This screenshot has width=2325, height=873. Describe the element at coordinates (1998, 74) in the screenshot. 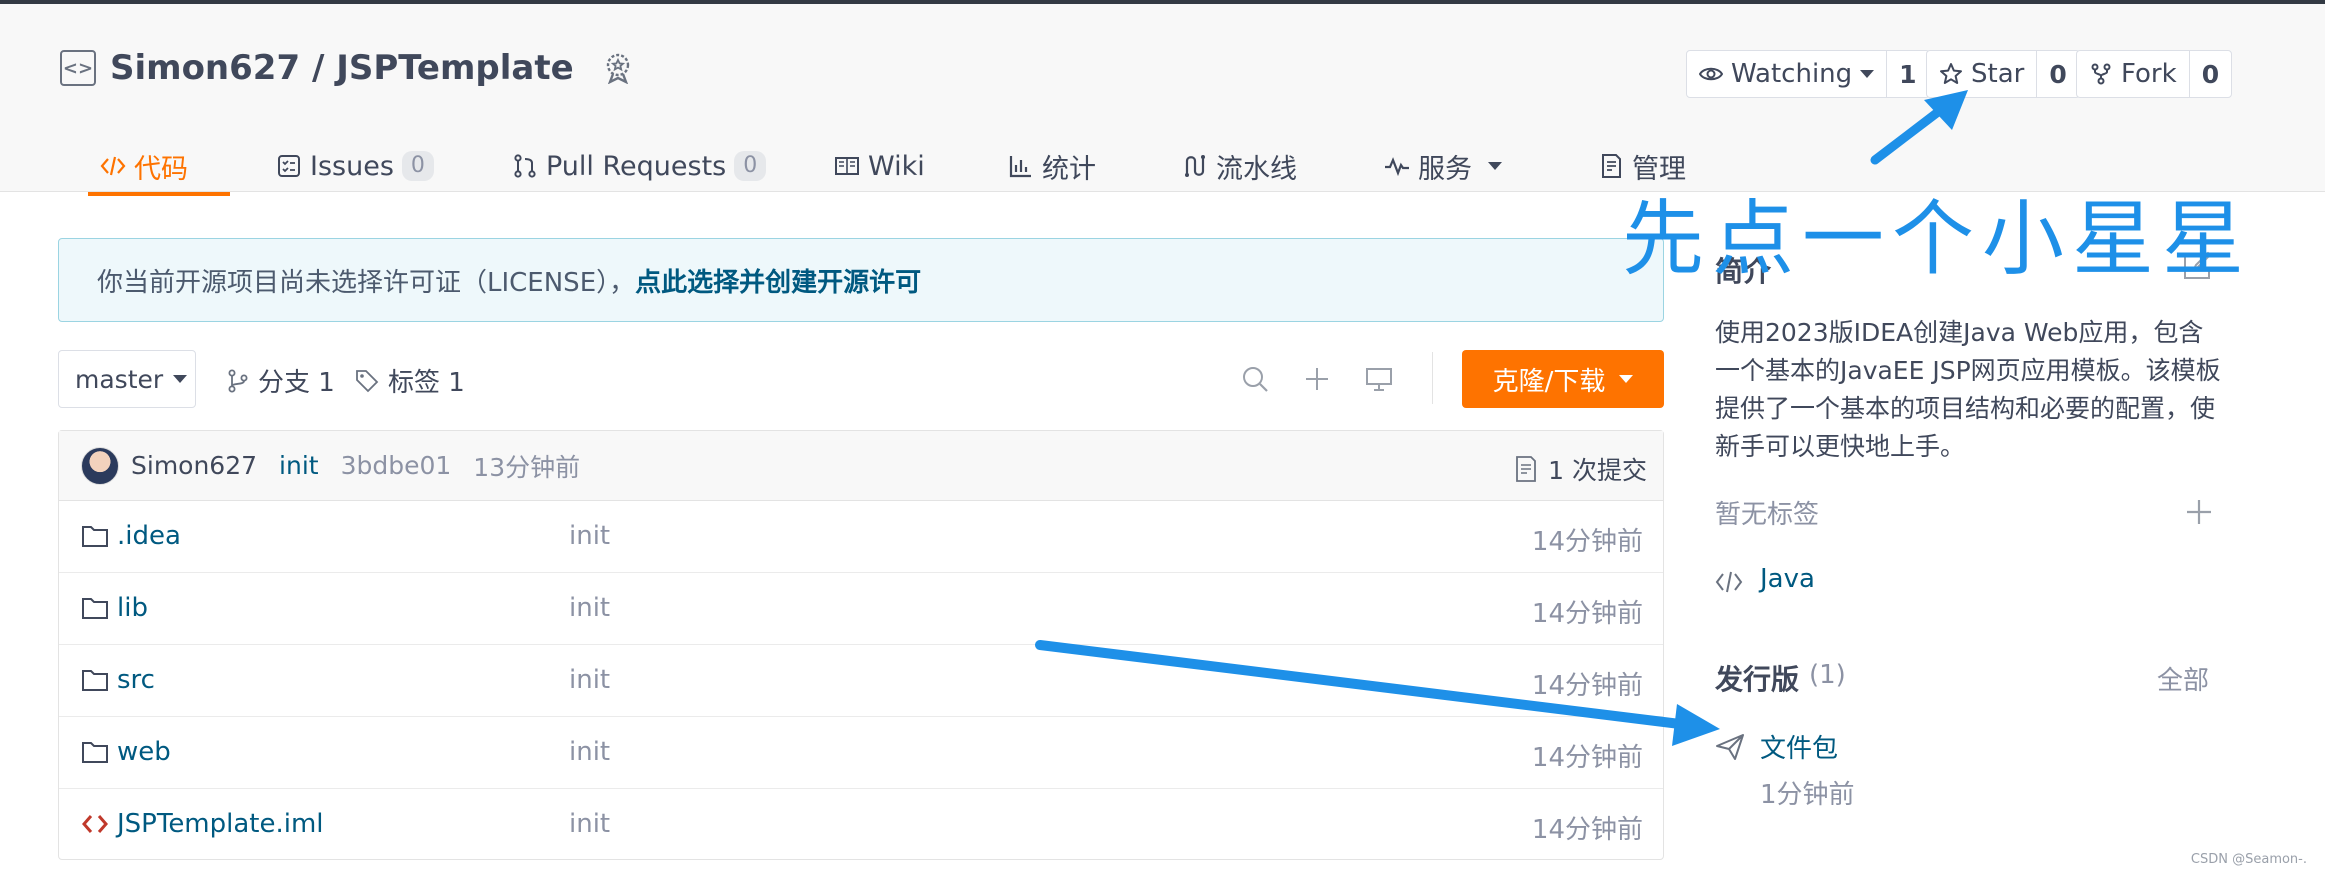

I see `star-label: Star` at that location.